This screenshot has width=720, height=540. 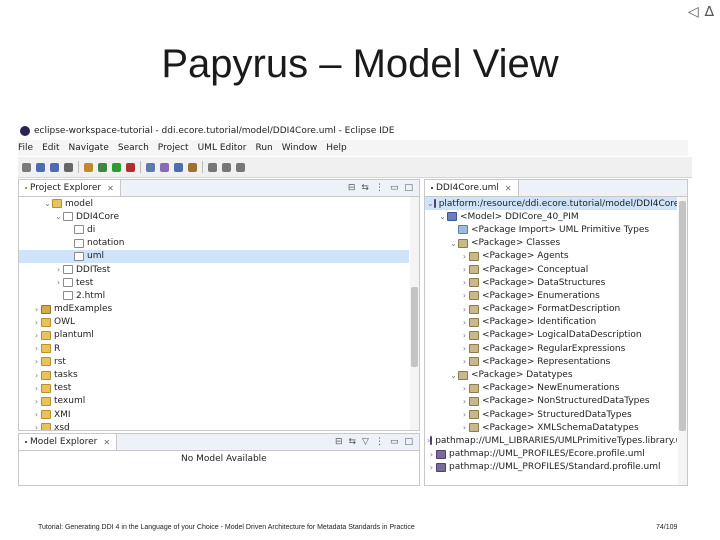 I want to click on tree-item: › <Package> FormatDescription, so click(x=551, y=309).